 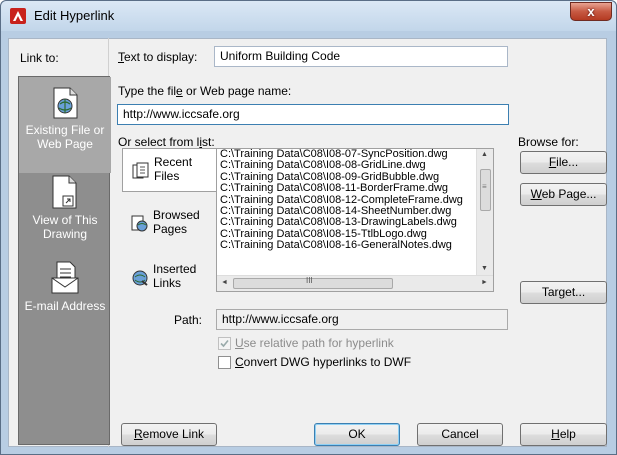 I want to click on grip-icon: ≡, so click(x=484, y=186).